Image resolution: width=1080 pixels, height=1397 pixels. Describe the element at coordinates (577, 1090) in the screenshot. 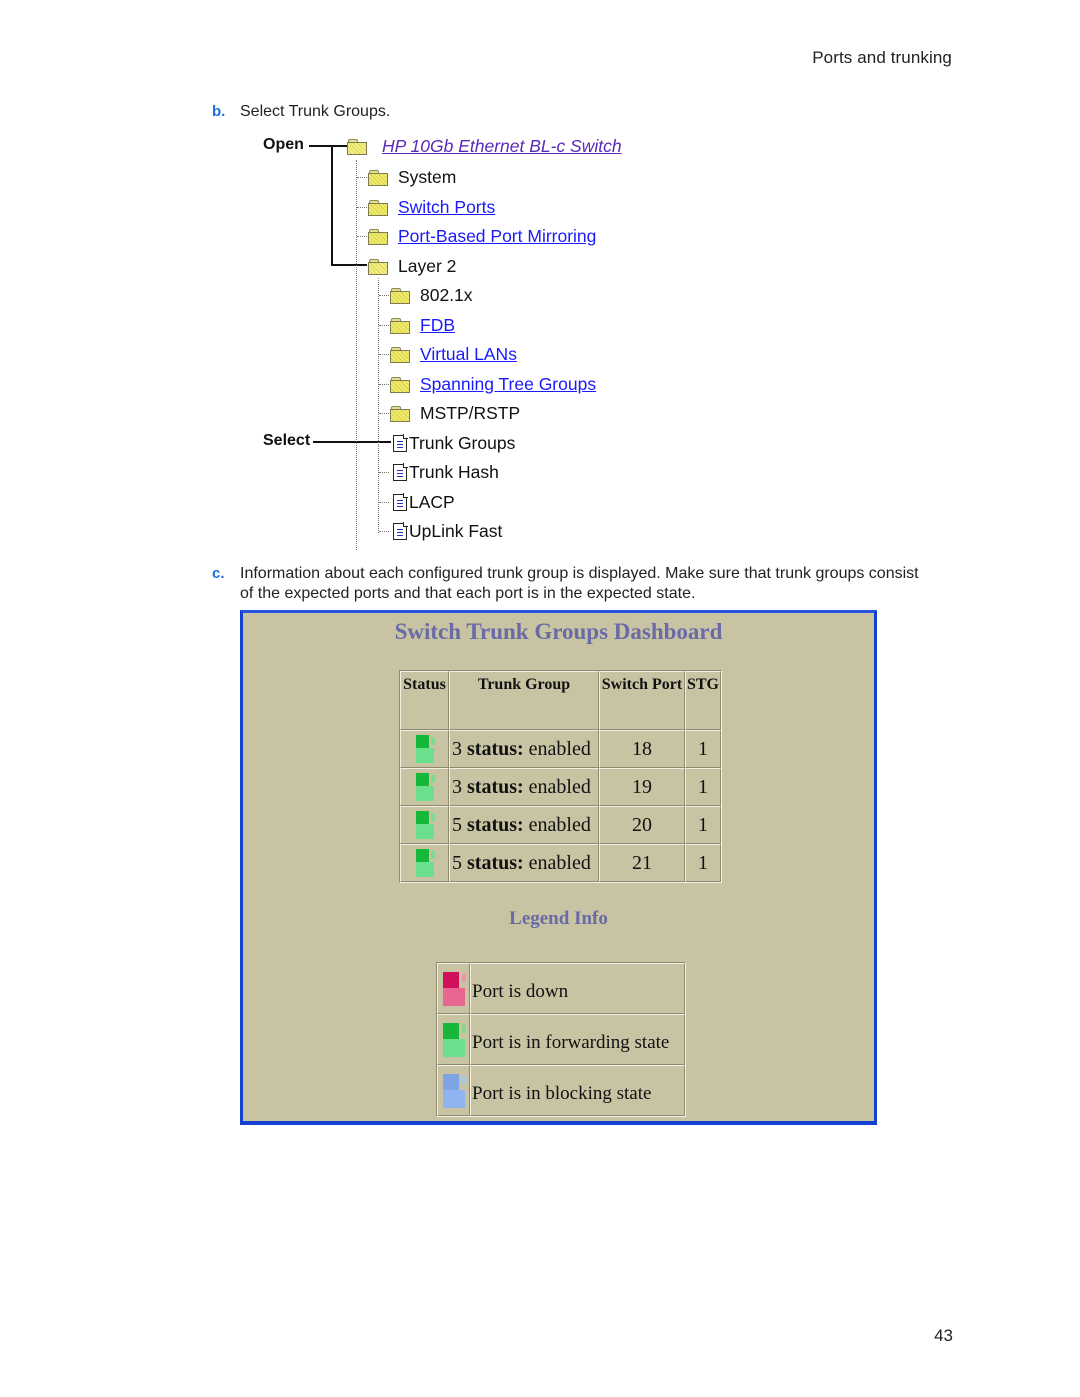

I see `legend-text: Port is in blocking state` at that location.